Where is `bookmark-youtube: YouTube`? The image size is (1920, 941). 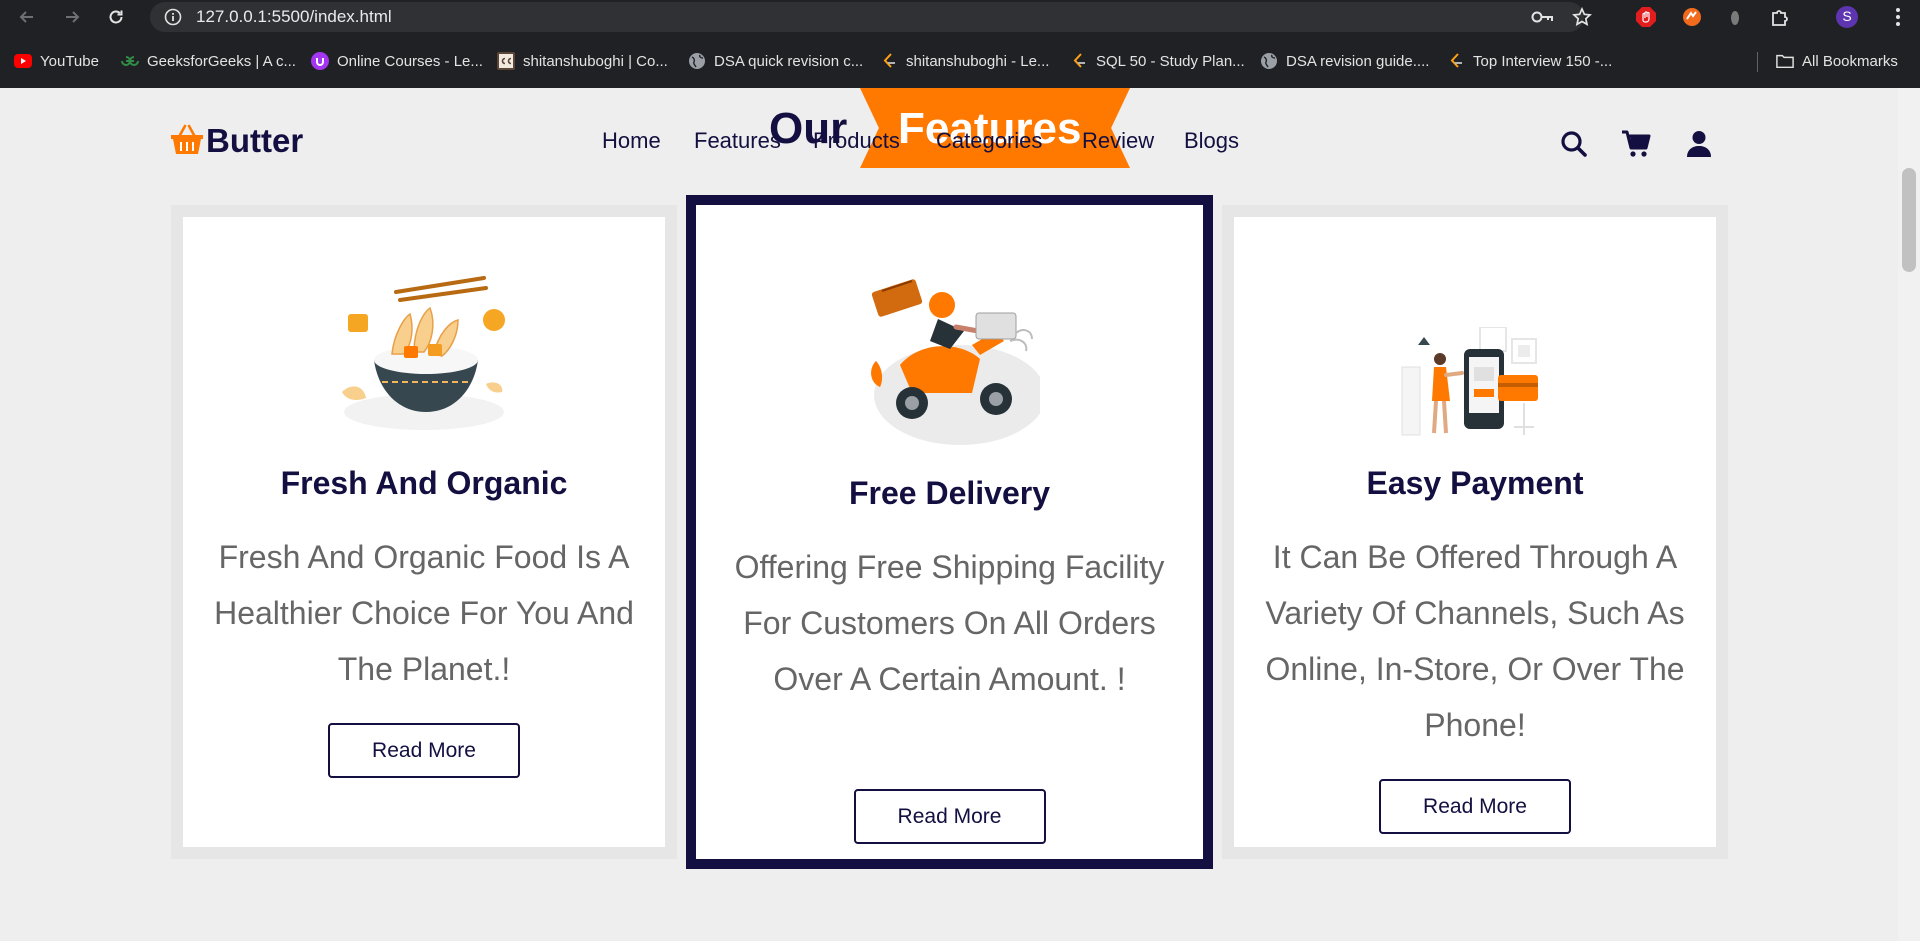
bookmark-youtube: YouTube is located at coordinates (56, 61).